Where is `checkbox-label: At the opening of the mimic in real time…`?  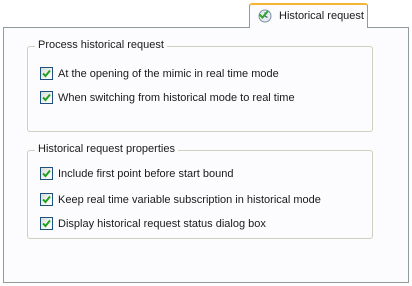 checkbox-label: At the opening of the mimic in real time… is located at coordinates (168, 73).